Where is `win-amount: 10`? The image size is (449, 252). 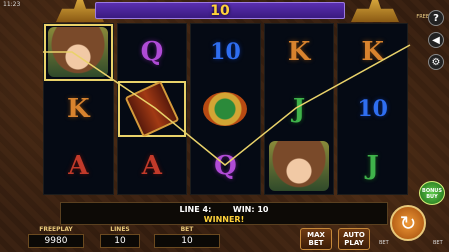
win-amount: 10 is located at coordinates (220, 10).